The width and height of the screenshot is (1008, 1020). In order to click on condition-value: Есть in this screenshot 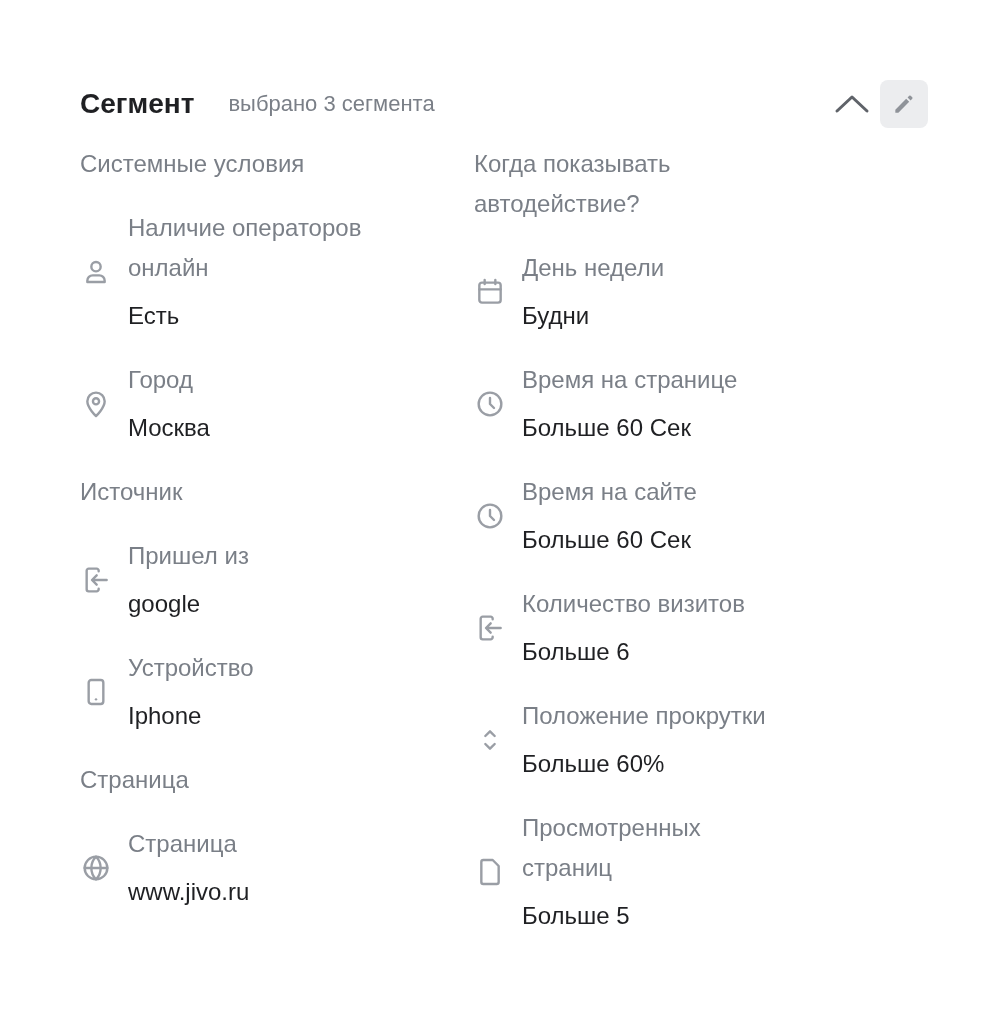, I will do `click(154, 316)`.